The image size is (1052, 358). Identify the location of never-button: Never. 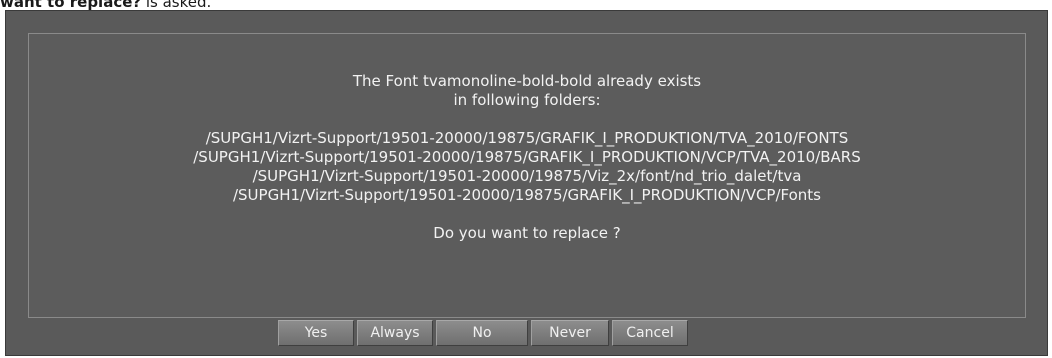
(570, 333).